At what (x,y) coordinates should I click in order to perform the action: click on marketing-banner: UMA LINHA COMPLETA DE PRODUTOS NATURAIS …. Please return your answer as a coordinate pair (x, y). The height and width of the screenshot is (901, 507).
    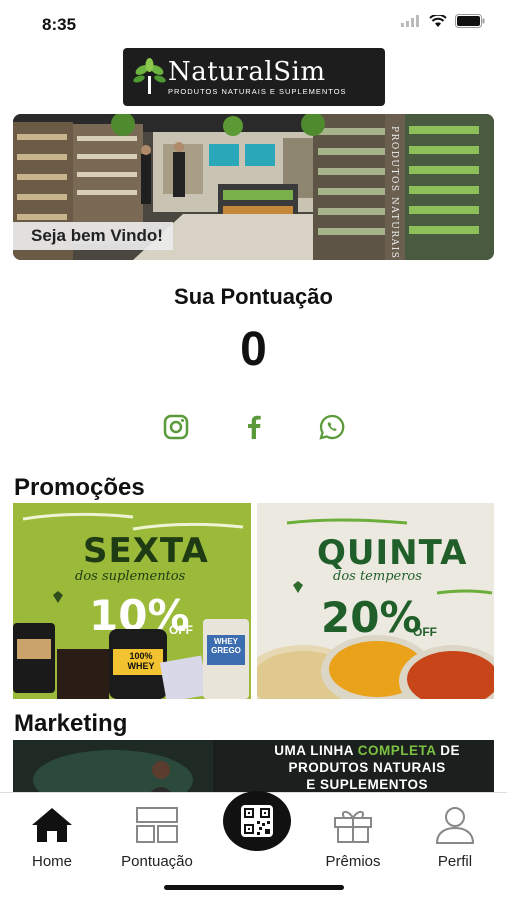
    Looking at the image, I should click on (253, 768).